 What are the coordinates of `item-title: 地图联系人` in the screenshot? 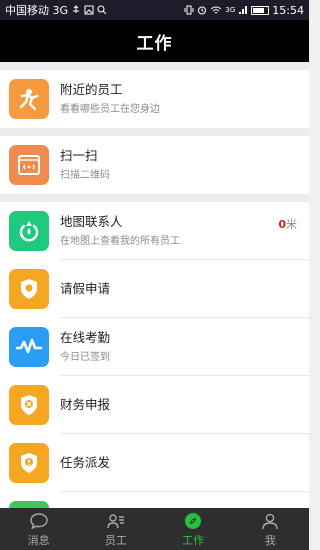 It's located at (91, 221).